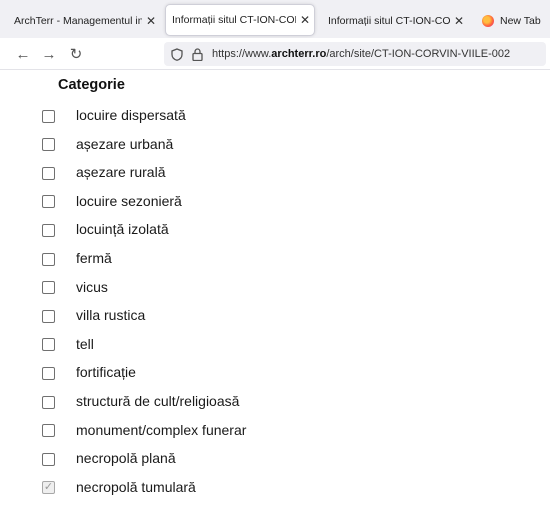 The width and height of the screenshot is (550, 519). I want to click on url-domain: archterr.ro, so click(299, 54).